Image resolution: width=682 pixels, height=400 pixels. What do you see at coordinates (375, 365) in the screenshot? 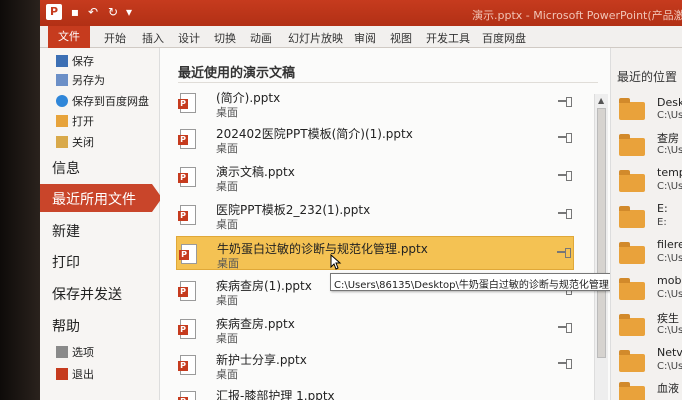
I see `recent-item: 新护士分享.pptx 桌面` at bounding box center [375, 365].